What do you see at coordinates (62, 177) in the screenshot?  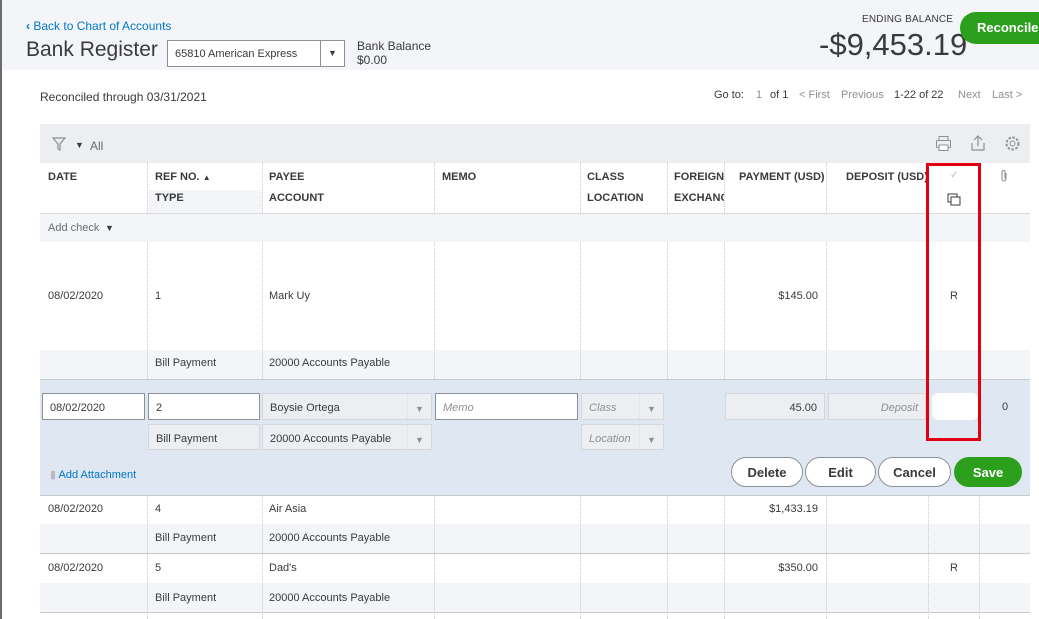 I see `col-date: DATE` at bounding box center [62, 177].